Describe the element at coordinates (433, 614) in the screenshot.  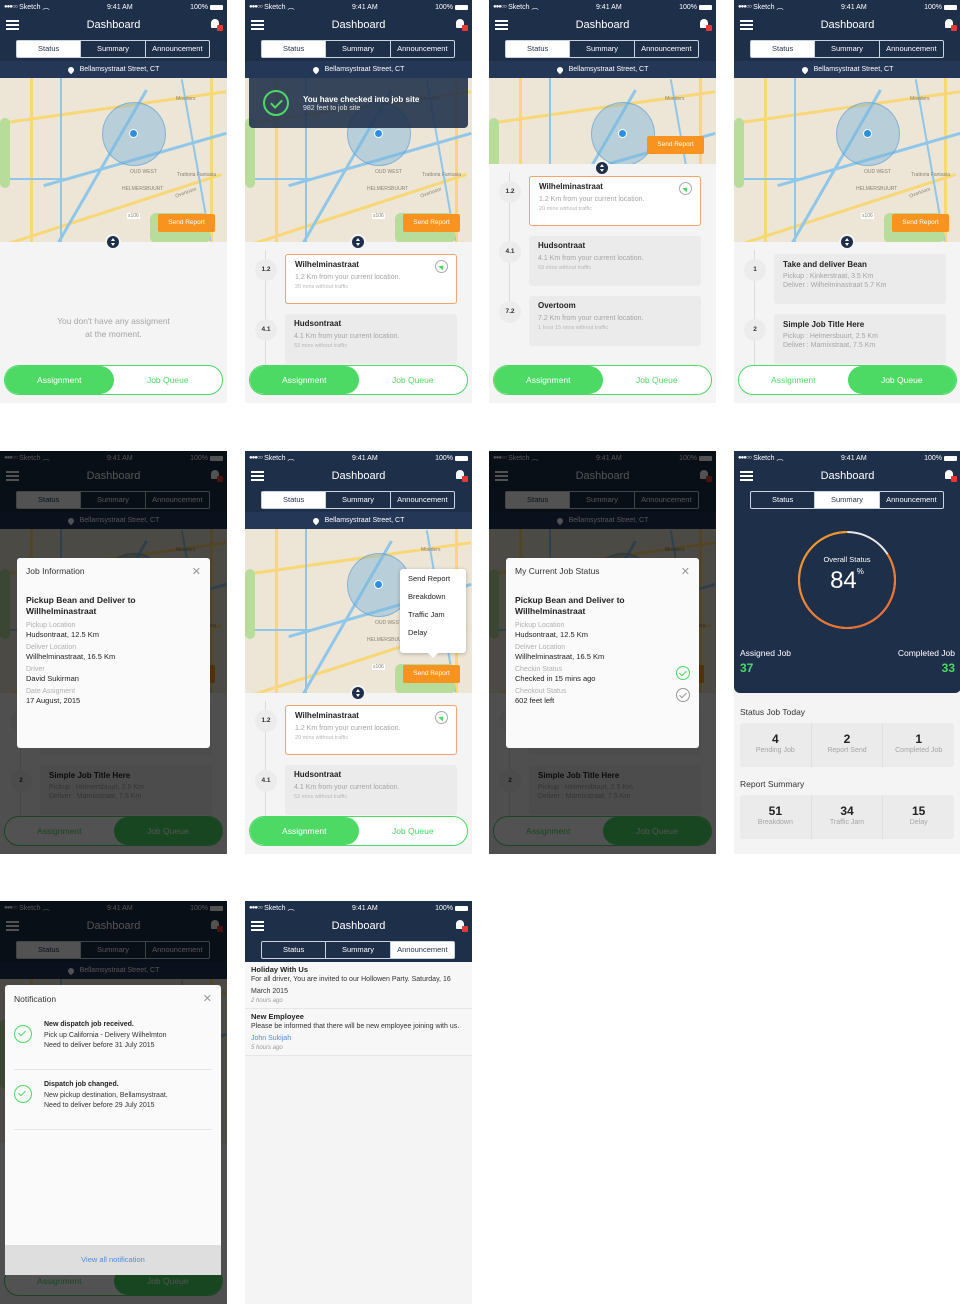
I see `report-option-traffic-jam: Traffic Jam` at that location.